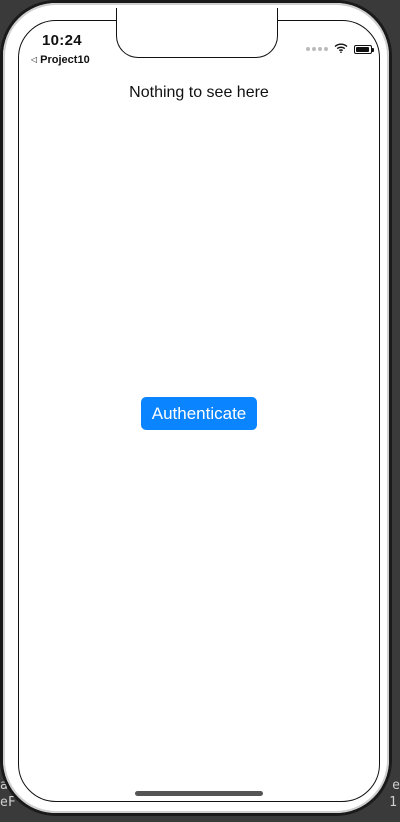 Image resolution: width=400 pixels, height=822 pixels. What do you see at coordinates (364, 49) in the screenshot?
I see `battery-icon` at bounding box center [364, 49].